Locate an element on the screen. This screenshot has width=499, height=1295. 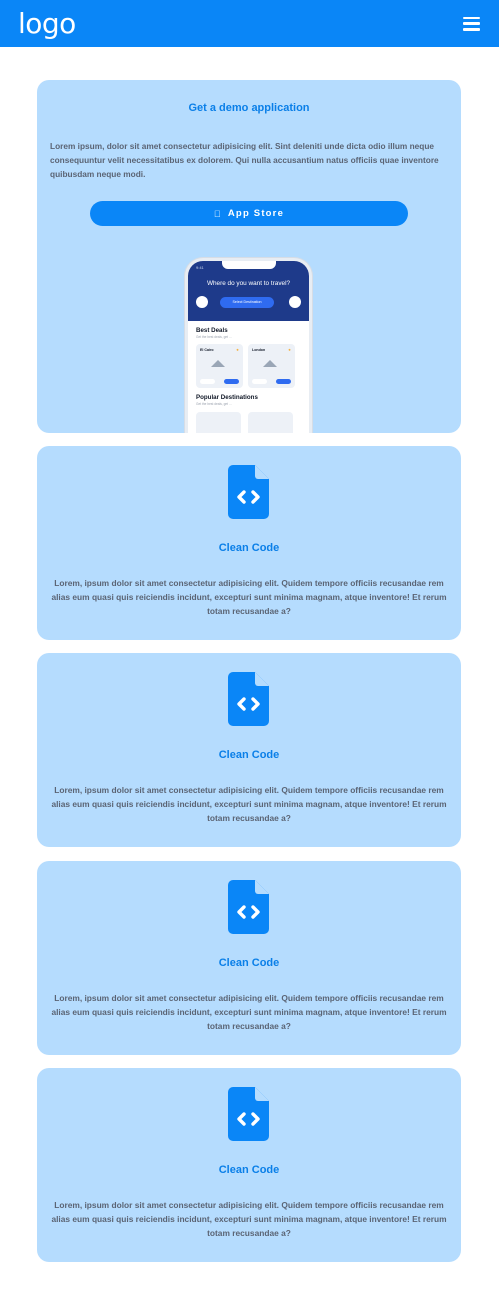
phone-question: Where do you want to travel? is located at coordinates (248, 283).